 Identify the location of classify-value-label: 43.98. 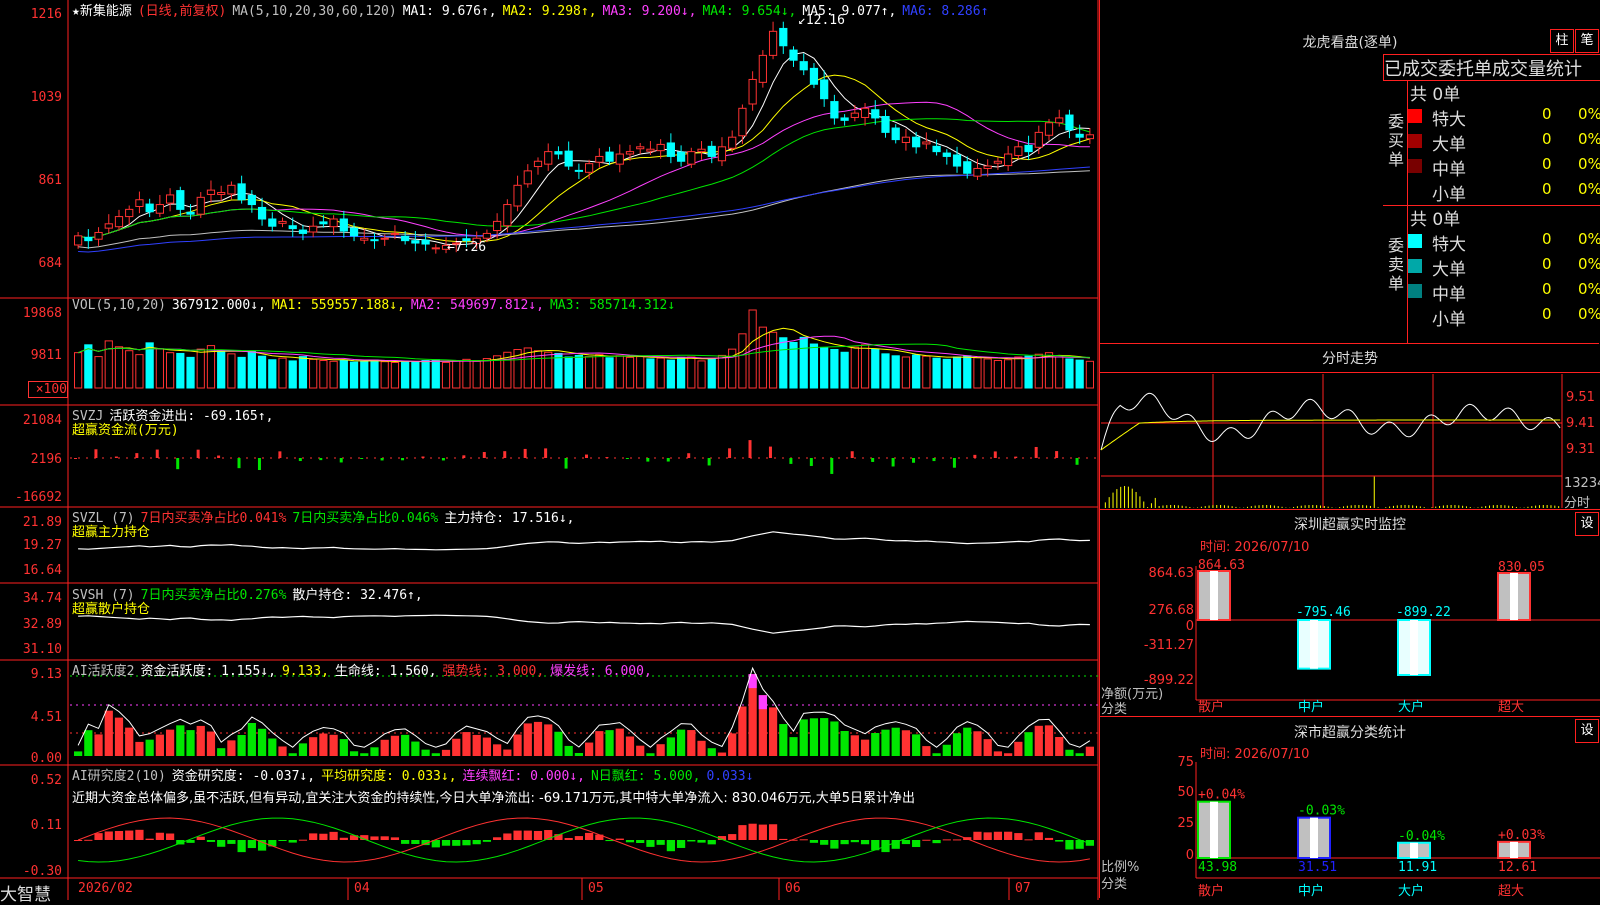
(1217, 867).